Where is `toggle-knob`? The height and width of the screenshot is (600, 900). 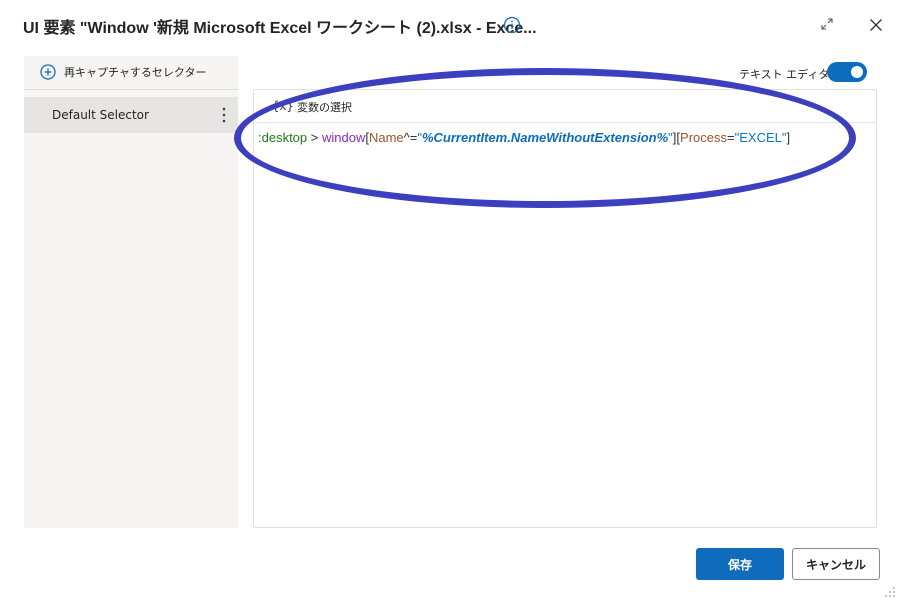 toggle-knob is located at coordinates (857, 72).